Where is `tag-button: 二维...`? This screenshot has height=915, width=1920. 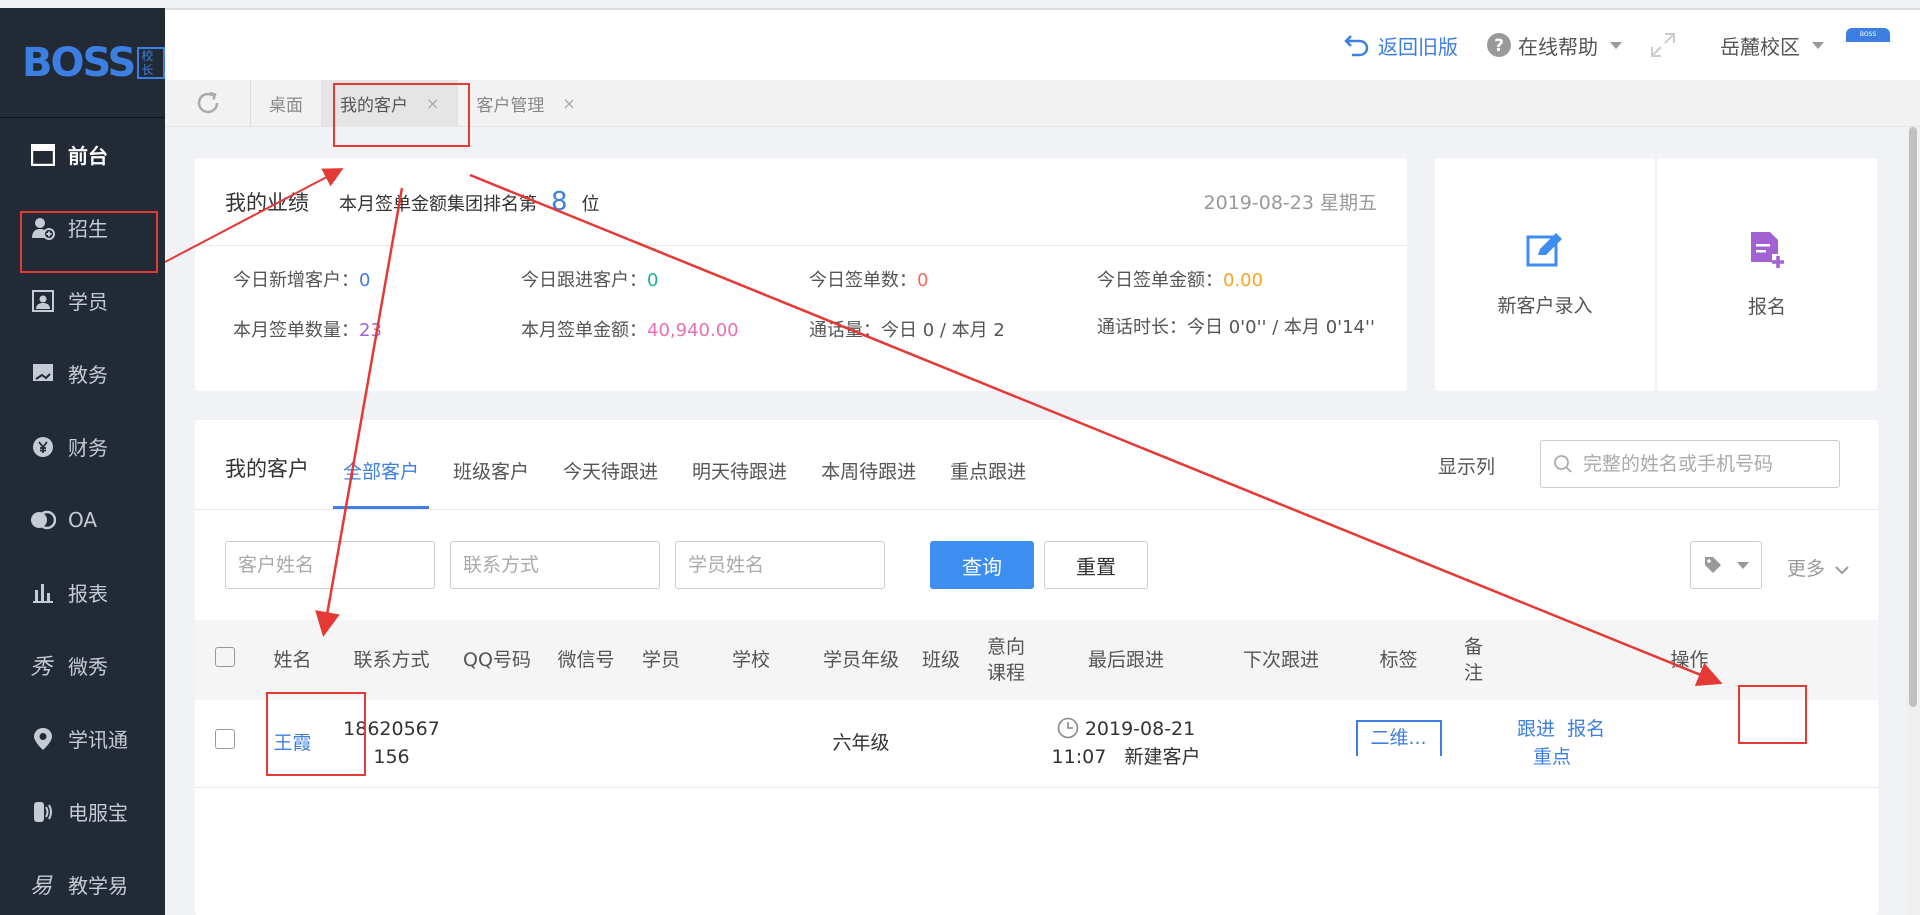
tag-button: 二维... is located at coordinates (1398, 738).